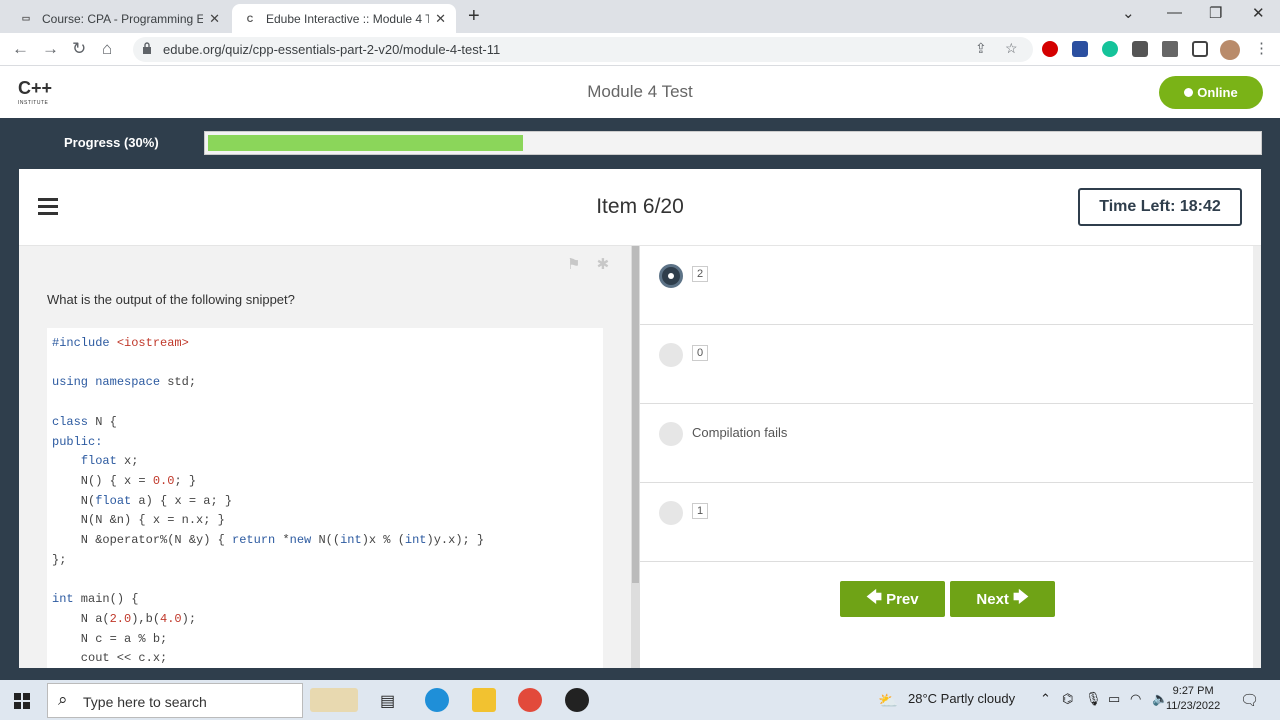 This screenshot has height=720, width=1280. I want to click on taskbar-search: ⌕ Type here to search, so click(175, 700).